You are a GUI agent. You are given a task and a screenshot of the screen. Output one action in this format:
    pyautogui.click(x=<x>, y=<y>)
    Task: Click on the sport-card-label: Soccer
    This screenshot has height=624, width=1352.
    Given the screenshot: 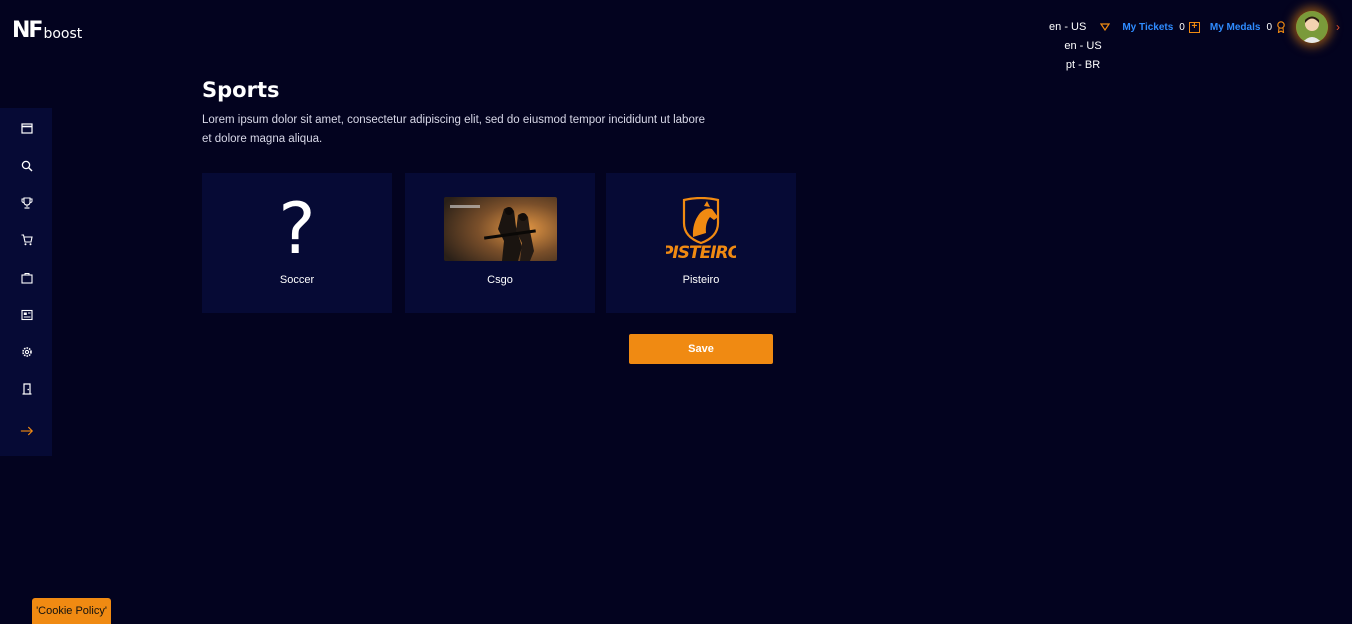 What is the action you would take?
    pyautogui.click(x=297, y=280)
    